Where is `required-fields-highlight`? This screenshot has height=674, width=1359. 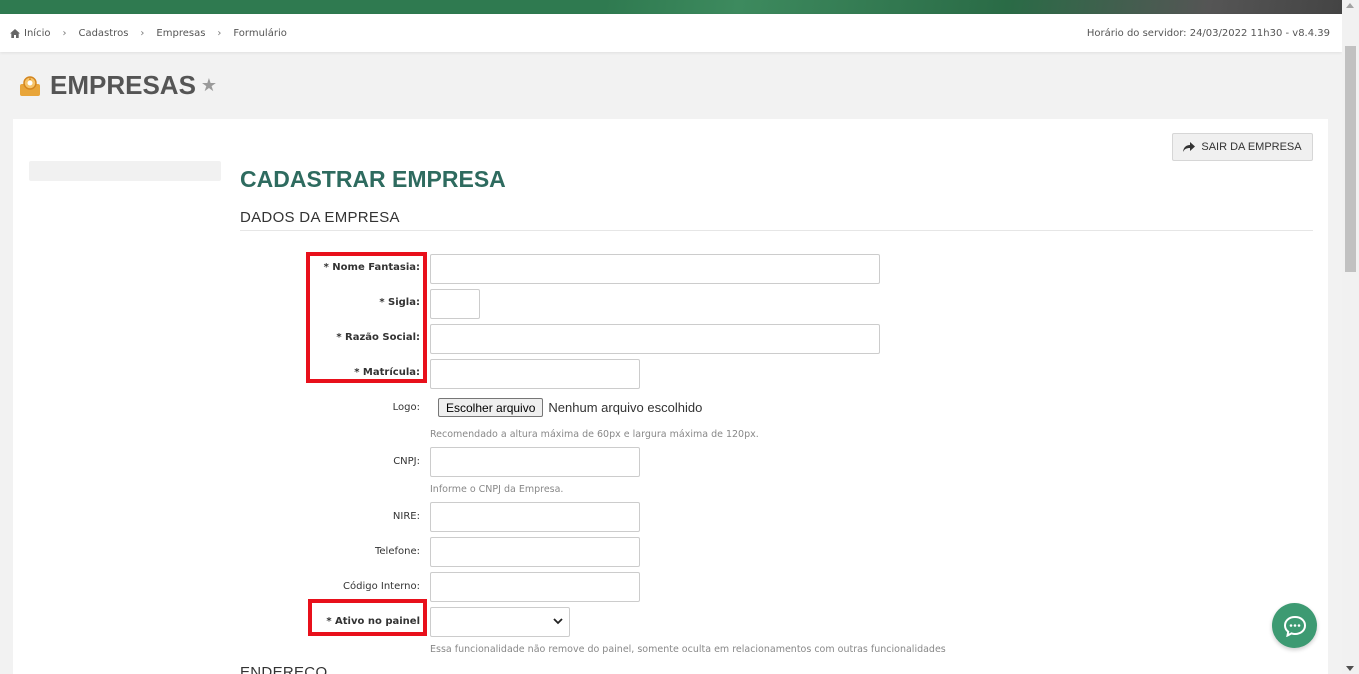 required-fields-highlight is located at coordinates (366, 317).